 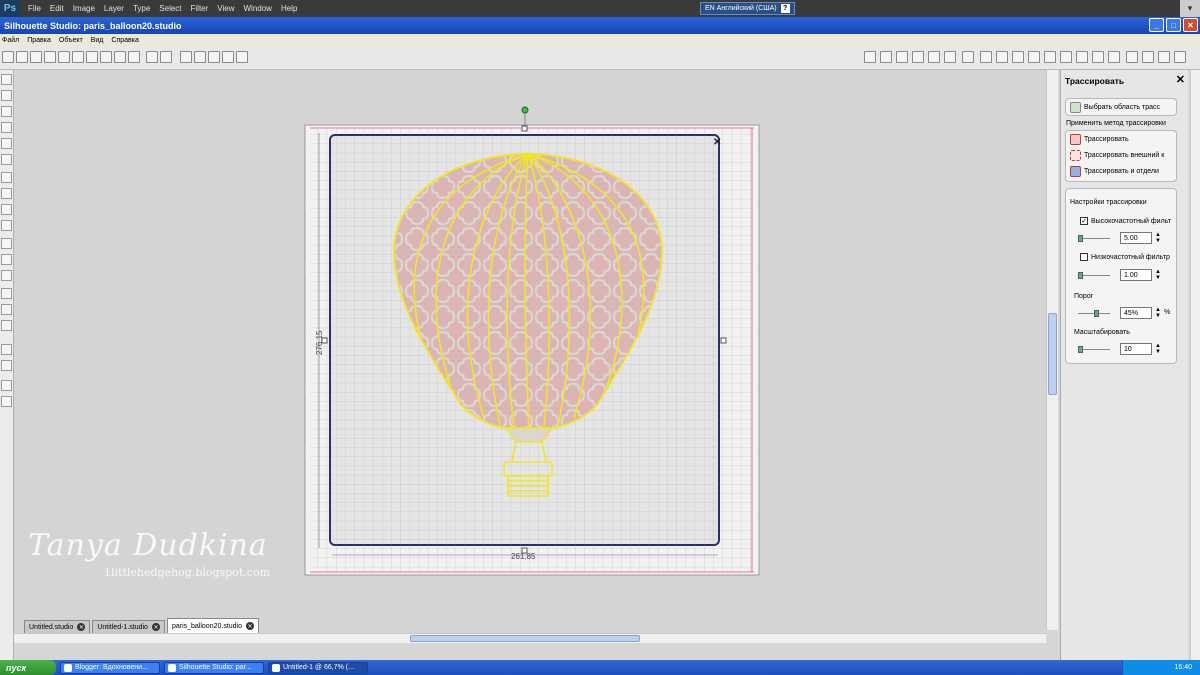 What do you see at coordinates (1094, 349) in the screenshot?
I see `scale-slider` at bounding box center [1094, 349].